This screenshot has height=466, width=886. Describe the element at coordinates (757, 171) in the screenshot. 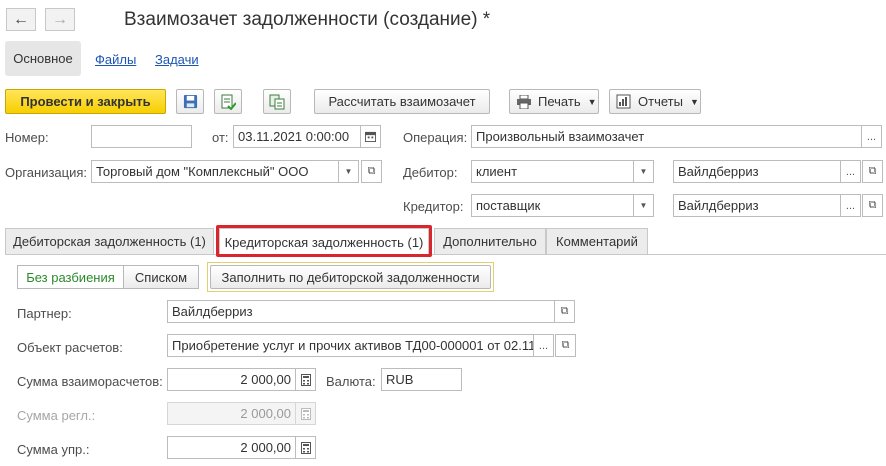

I see `debtor-field: Вайлдберриз` at that location.